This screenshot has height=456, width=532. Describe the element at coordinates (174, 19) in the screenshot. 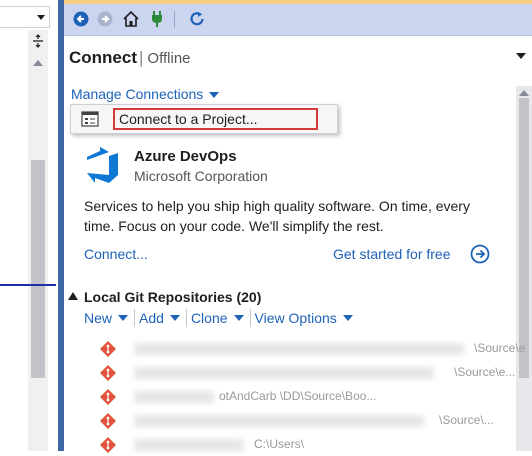

I see `toolbar-separator` at that location.